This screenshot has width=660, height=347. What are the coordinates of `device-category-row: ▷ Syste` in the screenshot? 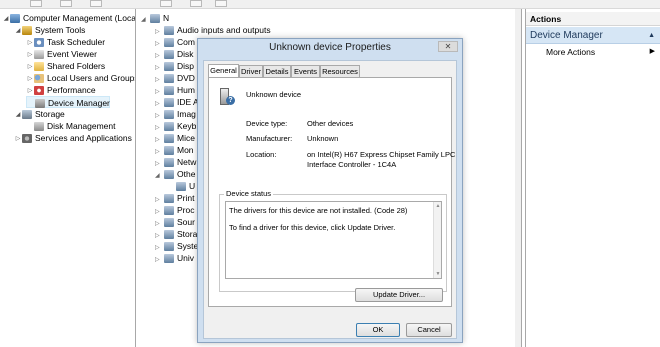 It's located at (176, 246).